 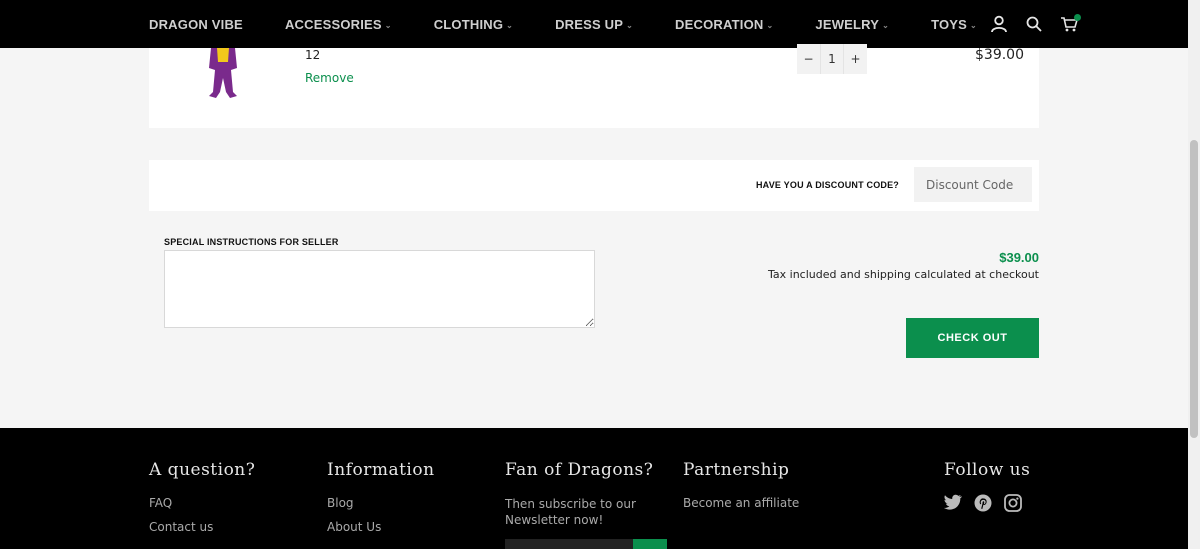 What do you see at coordinates (329, 78) in the screenshot?
I see `remove-item-link: Remove` at bounding box center [329, 78].